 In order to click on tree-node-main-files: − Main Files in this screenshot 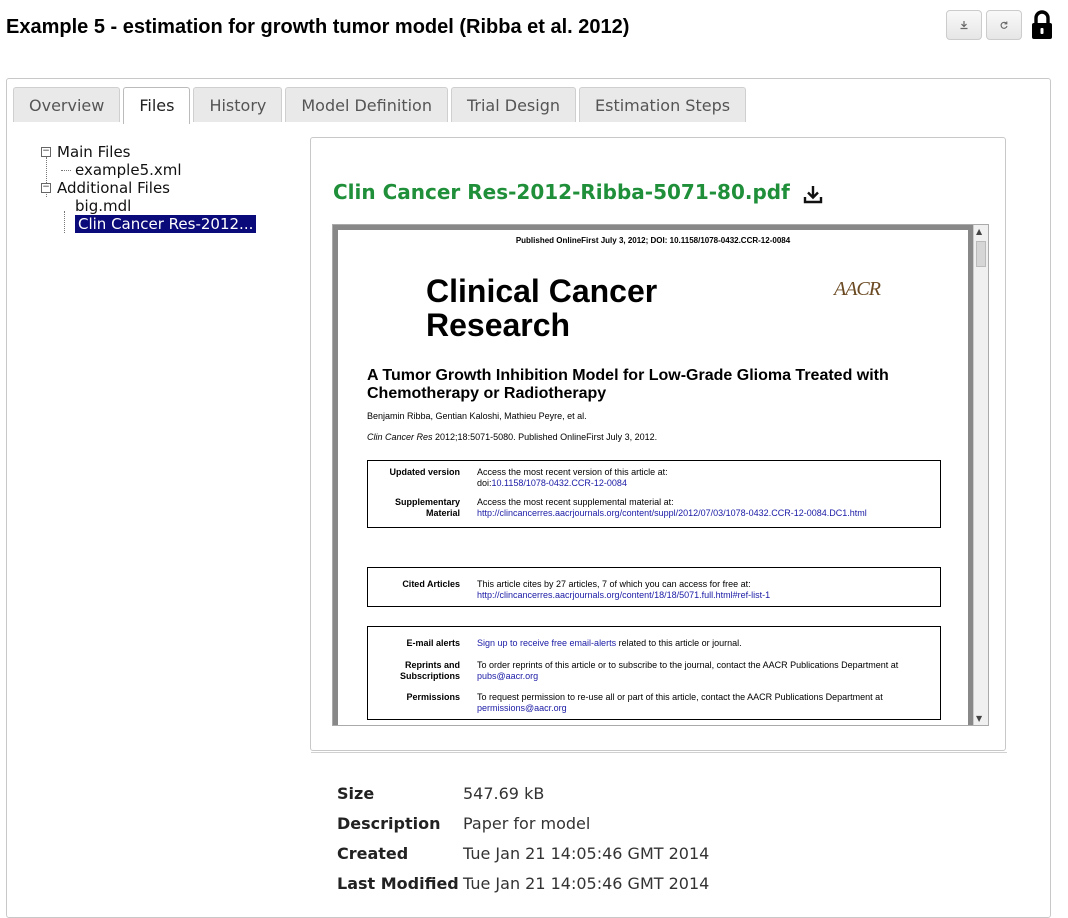, I will do `click(147, 152)`.